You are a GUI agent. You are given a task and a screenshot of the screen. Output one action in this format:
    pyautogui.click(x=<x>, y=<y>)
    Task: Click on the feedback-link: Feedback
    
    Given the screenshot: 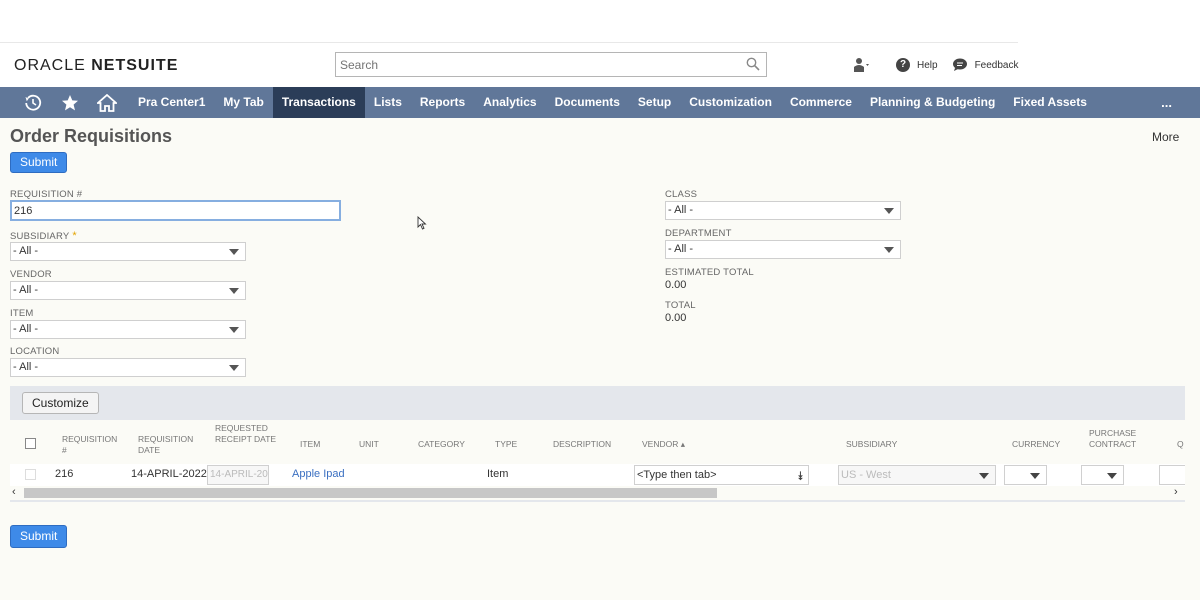 What is the action you would take?
    pyautogui.click(x=985, y=65)
    